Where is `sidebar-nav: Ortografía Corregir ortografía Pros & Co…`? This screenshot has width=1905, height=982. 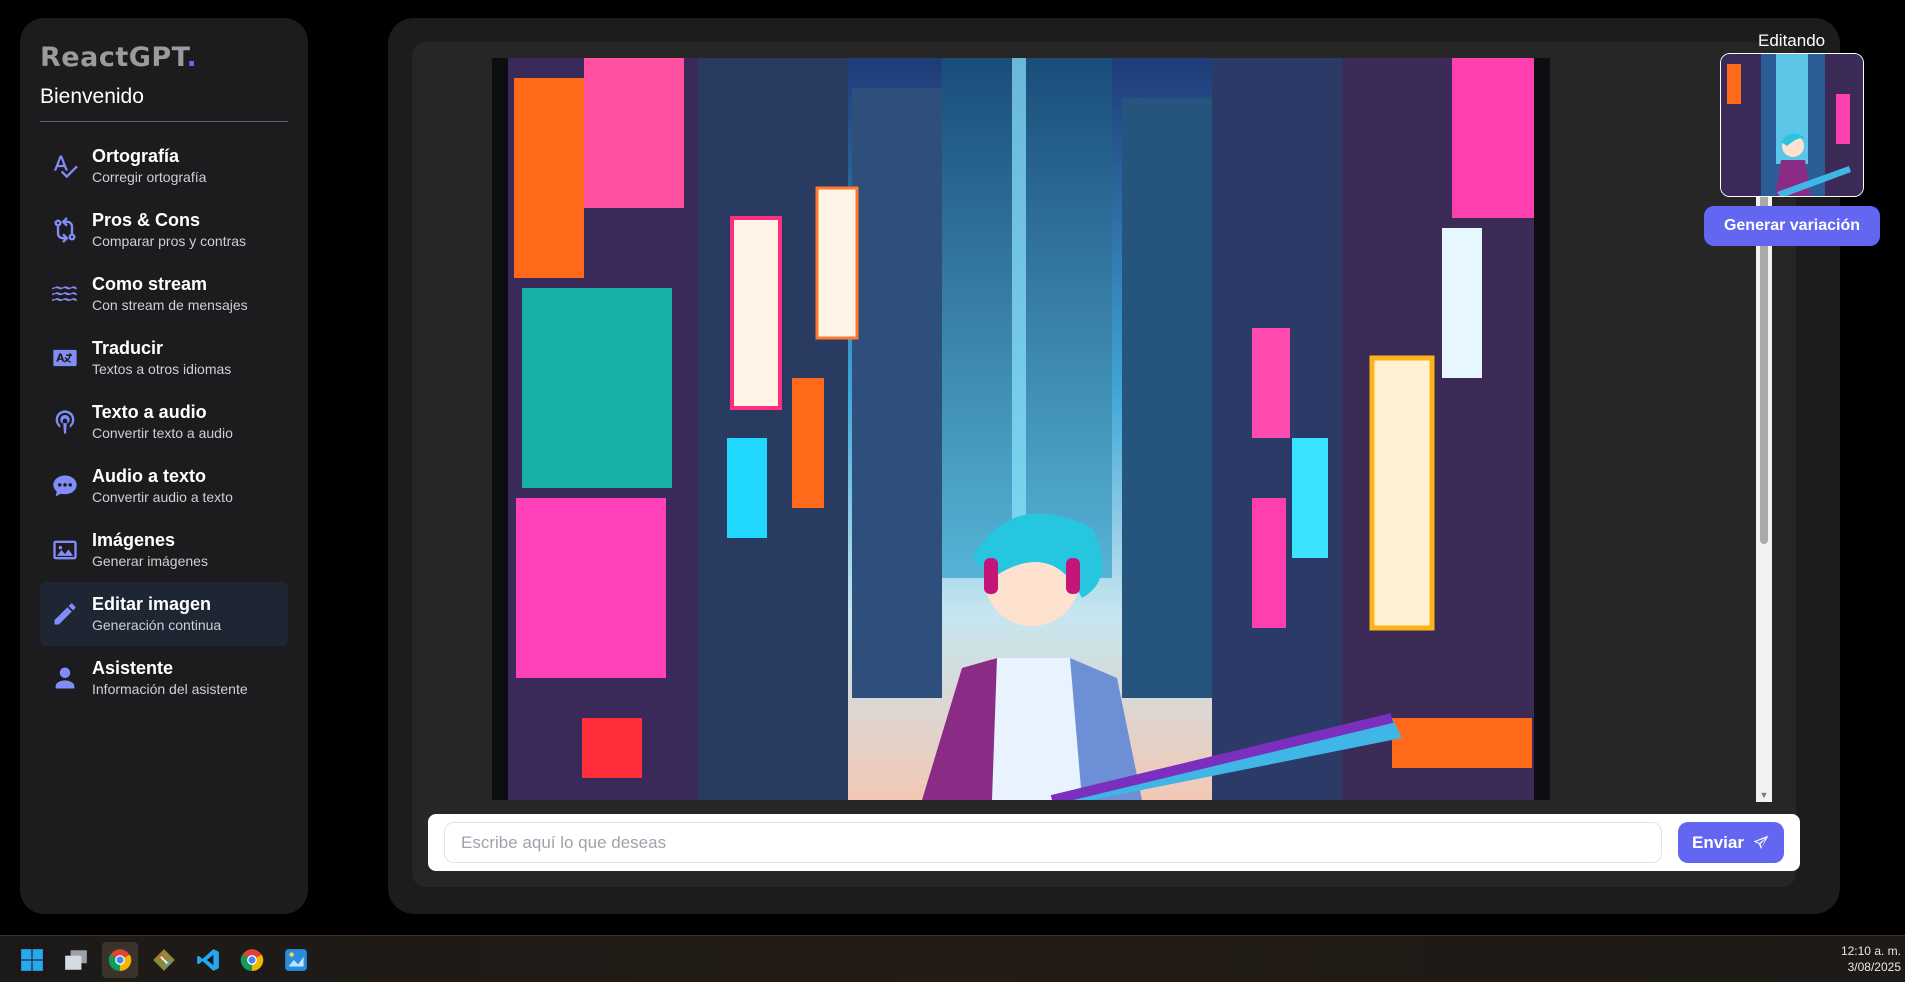
sidebar-nav: Ortografía Corregir ortografía Pros & Co… is located at coordinates (164, 422).